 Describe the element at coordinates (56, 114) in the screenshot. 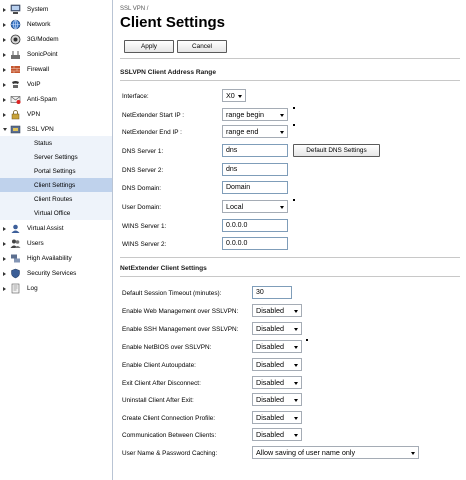

I see `sidebar-item-vpn: VPN` at that location.